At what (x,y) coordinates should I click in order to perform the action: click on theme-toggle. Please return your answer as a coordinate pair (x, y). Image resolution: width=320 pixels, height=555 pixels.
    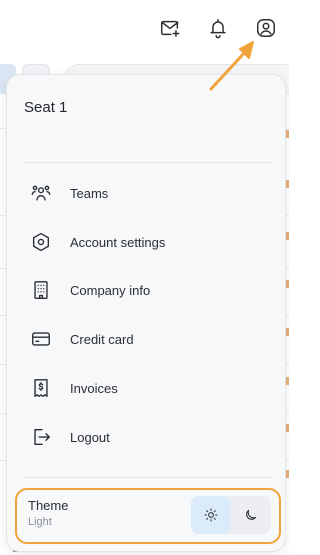
    Looking at the image, I should click on (231, 515).